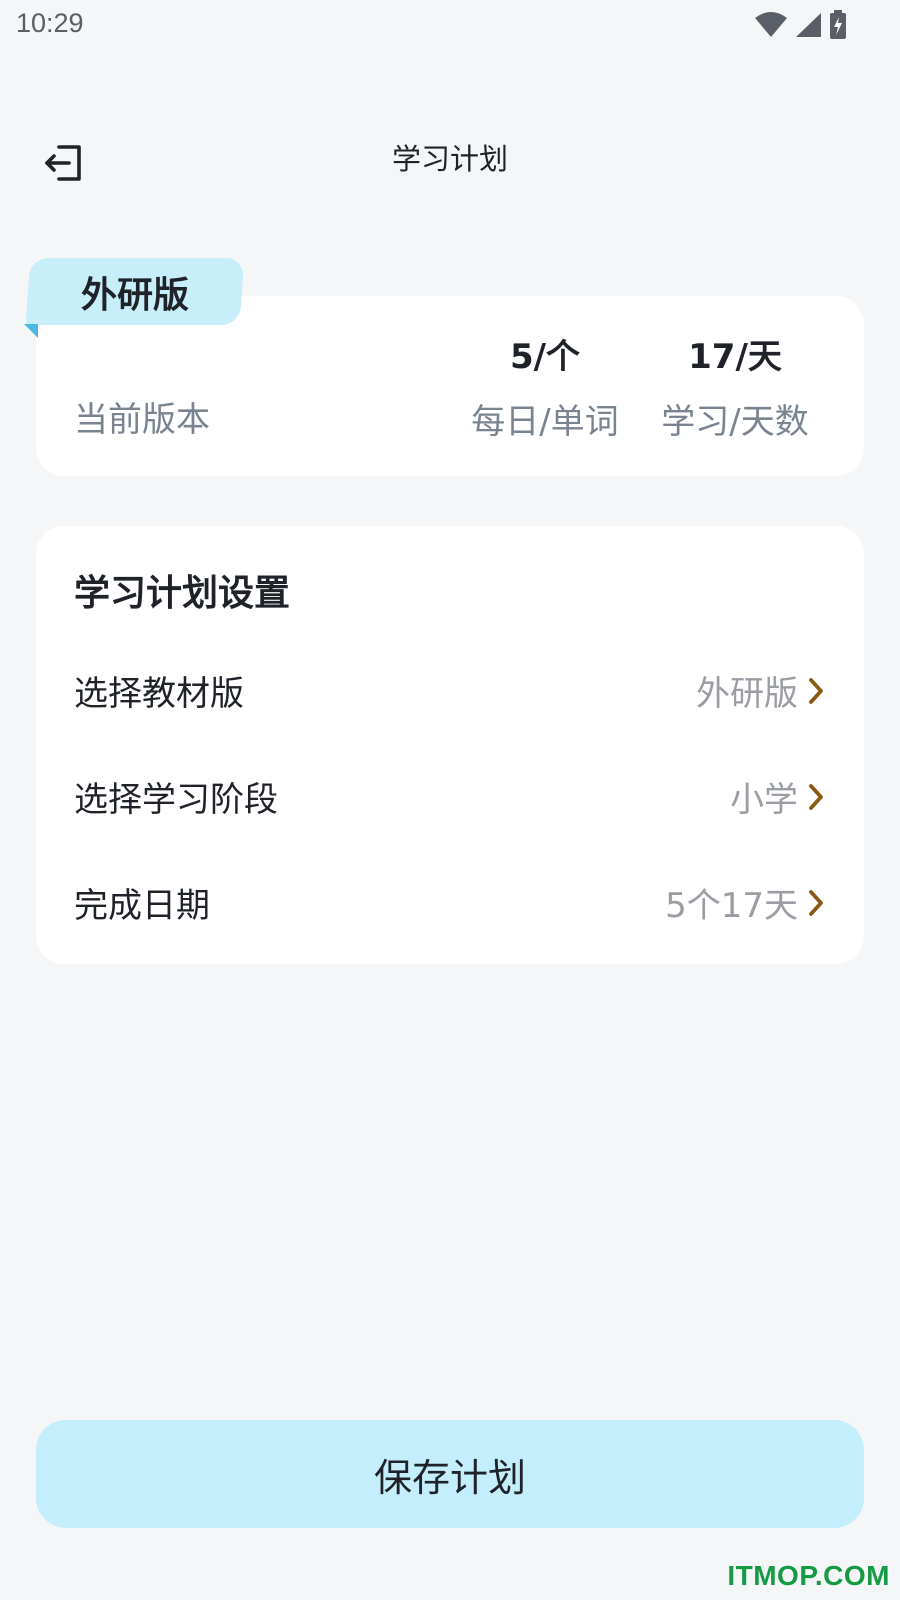  Describe the element at coordinates (134, 295) in the screenshot. I see `version-tab-label: 外研版` at that location.